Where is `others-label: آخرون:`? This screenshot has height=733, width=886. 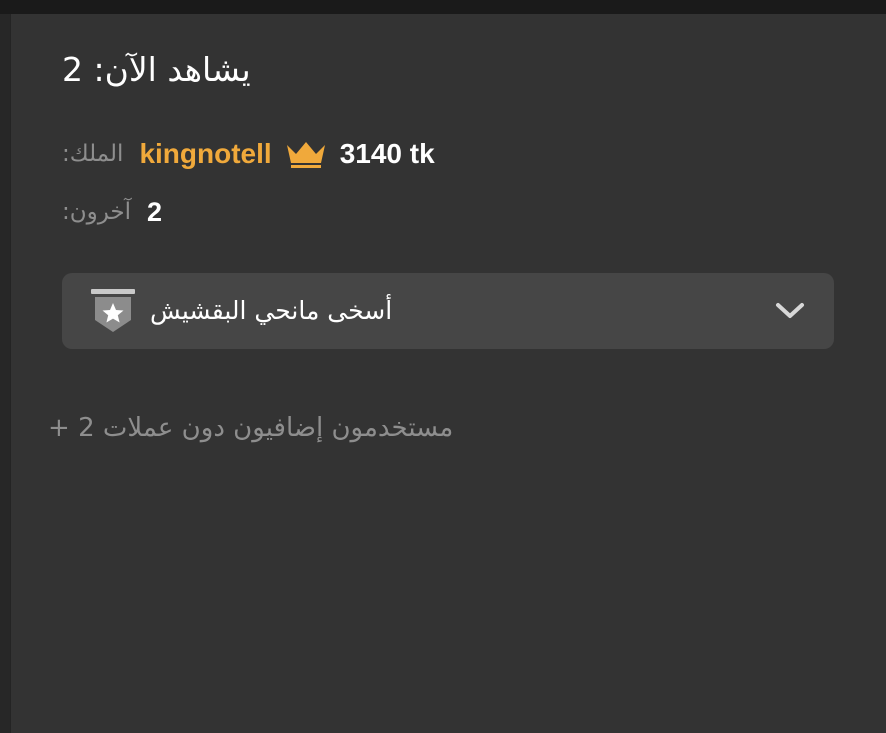 others-label: آخرون: is located at coordinates (97, 212).